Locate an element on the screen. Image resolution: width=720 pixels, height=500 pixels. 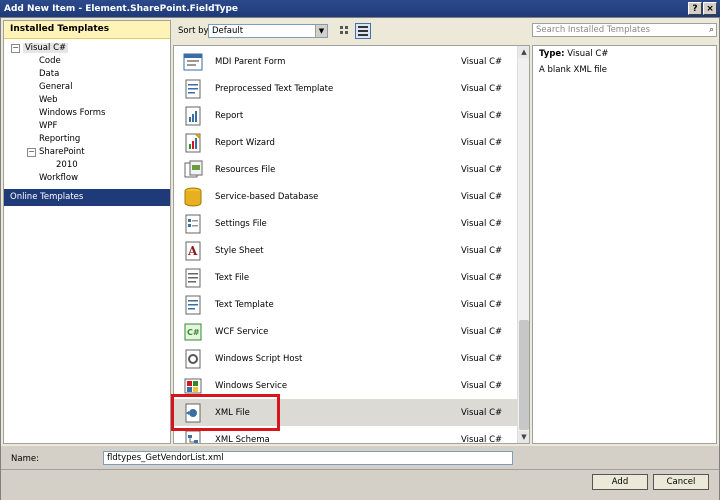
name-label: Name: is located at coordinates (25, 459).